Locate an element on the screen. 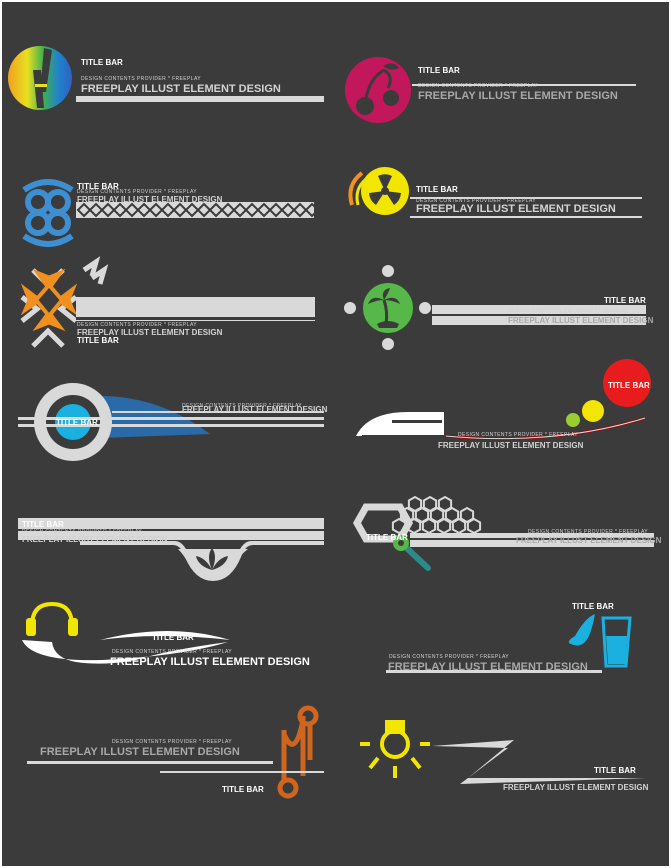  tile13-title: TITLE BAR is located at coordinates (243, 789).